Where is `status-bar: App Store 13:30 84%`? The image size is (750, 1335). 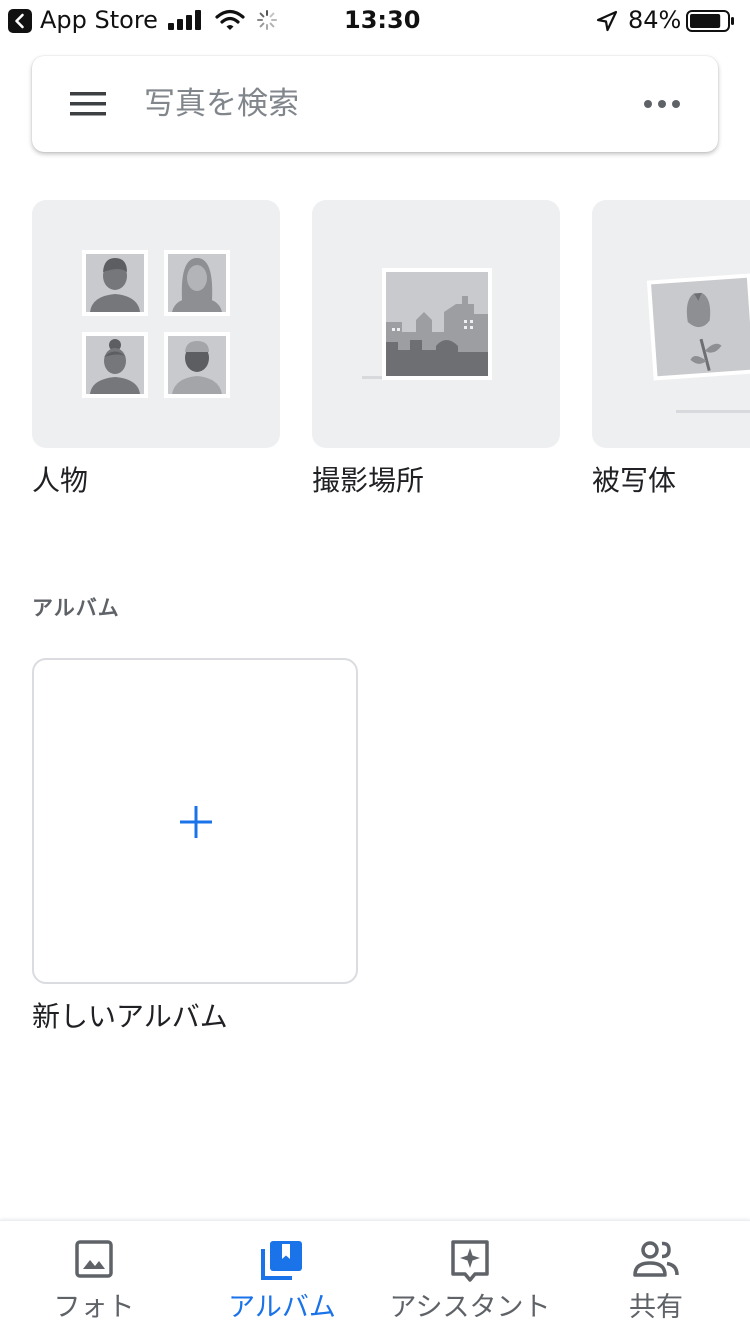
status-bar: App Store 13:30 84% is located at coordinates (375, 20).